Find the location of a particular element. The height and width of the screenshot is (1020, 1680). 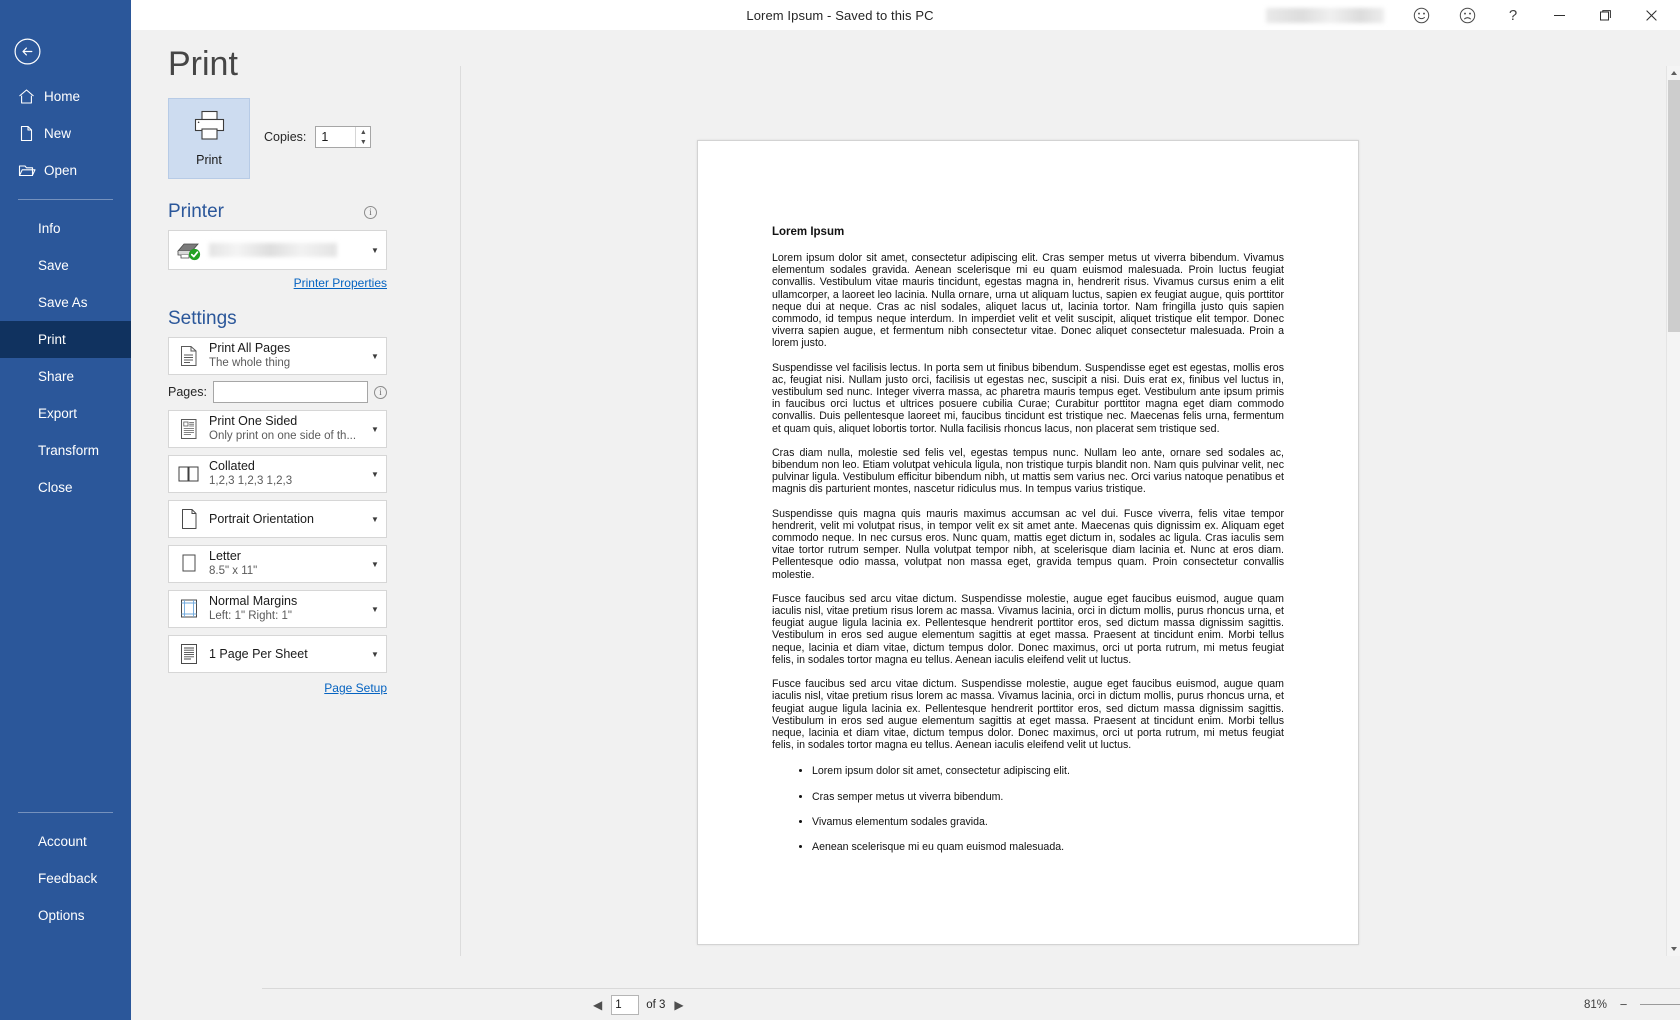

pages-info-icon: i is located at coordinates (380, 392).